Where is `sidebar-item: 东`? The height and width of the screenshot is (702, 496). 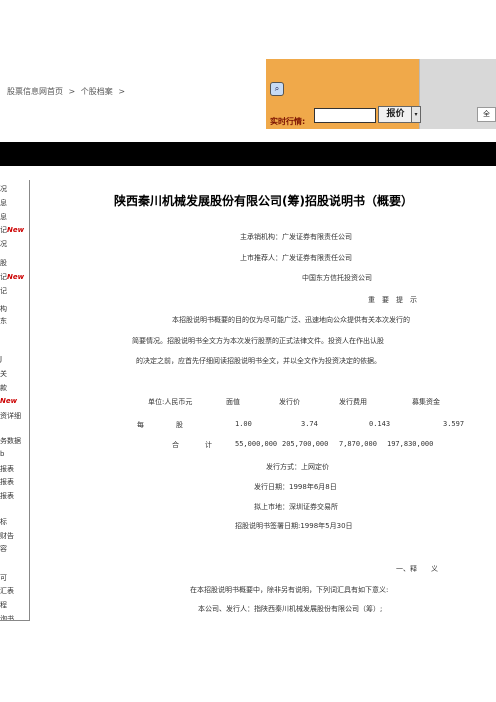
sidebar-item: 东 is located at coordinates (14, 321).